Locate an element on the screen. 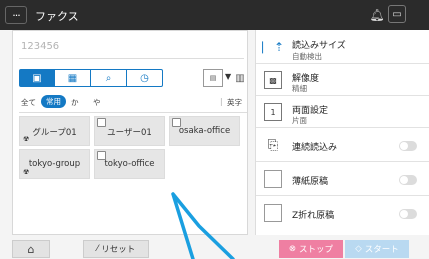  app-title: ファクス is located at coordinates (57, 16).